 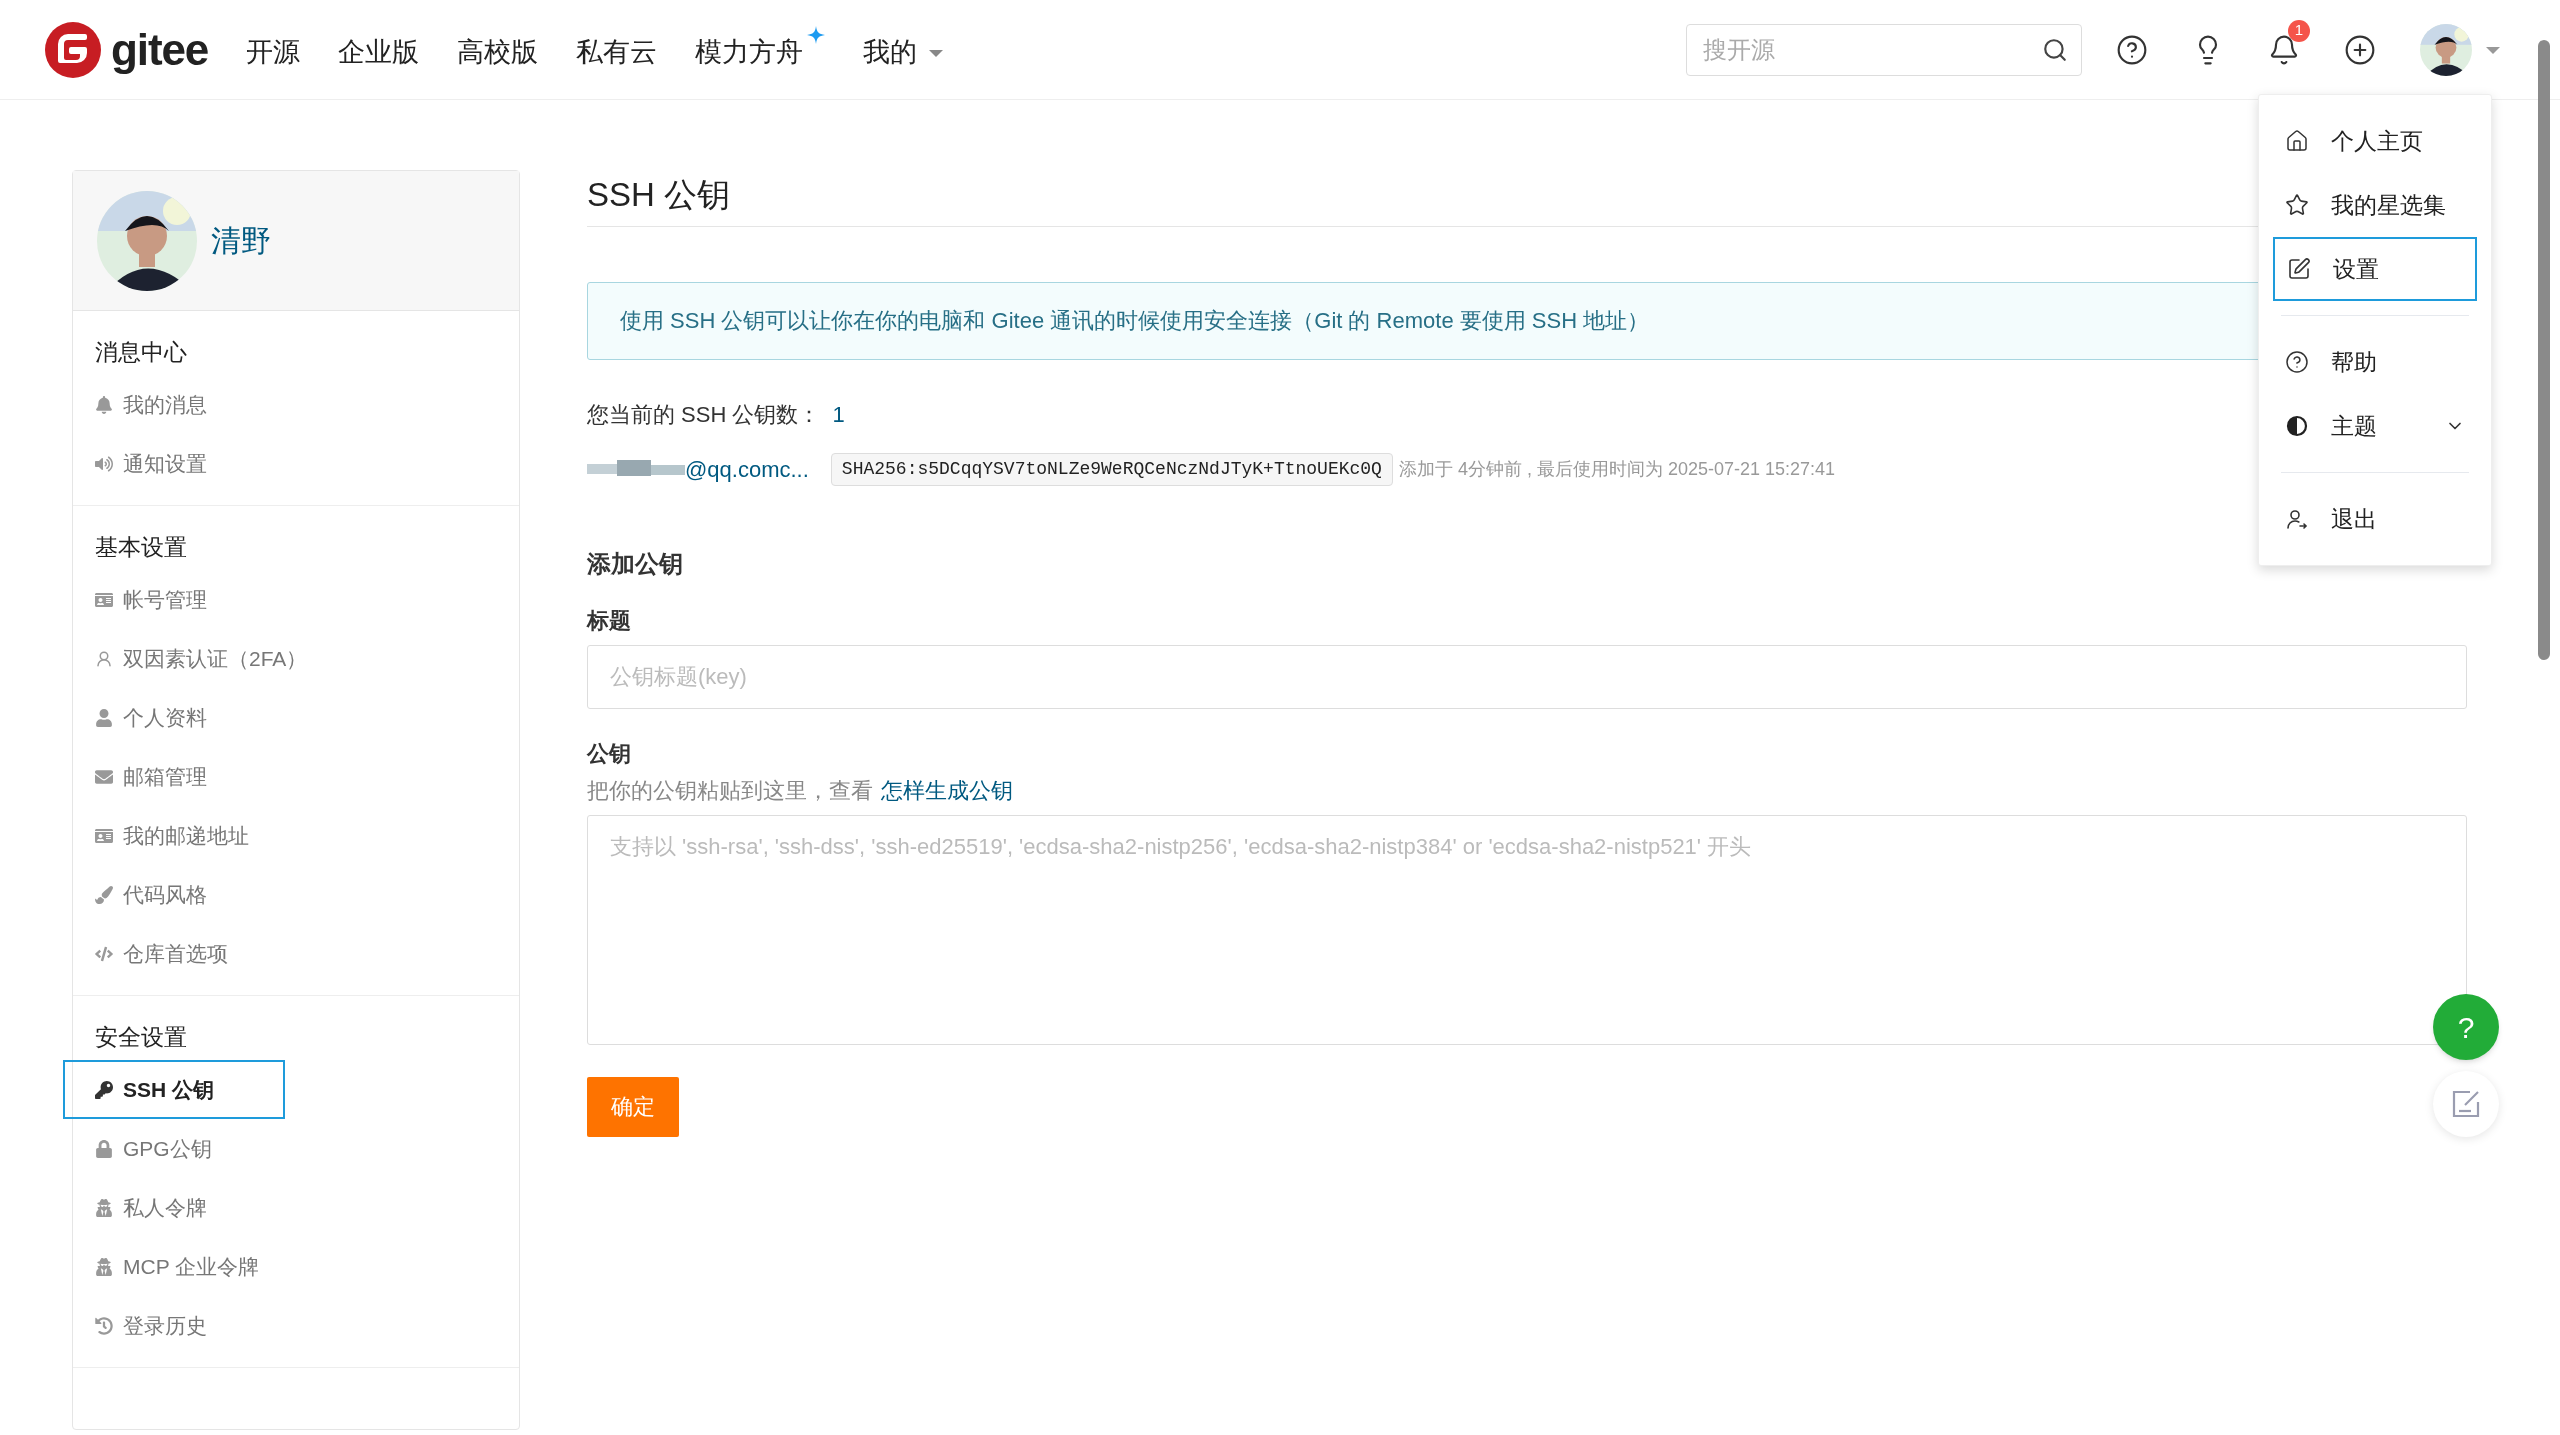 What do you see at coordinates (2299, 30) in the screenshot?
I see `notification-badge: 1` at bounding box center [2299, 30].